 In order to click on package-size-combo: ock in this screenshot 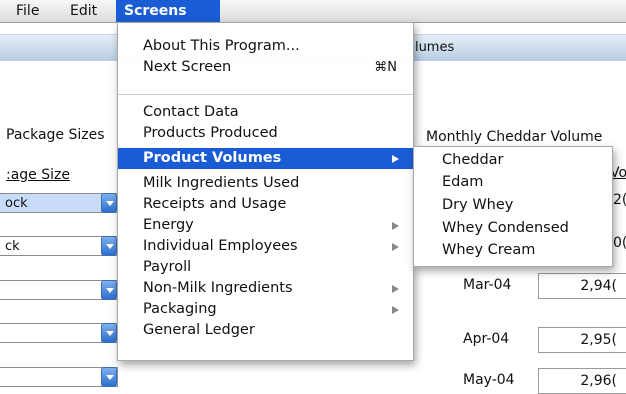, I will do `click(59, 203)`.